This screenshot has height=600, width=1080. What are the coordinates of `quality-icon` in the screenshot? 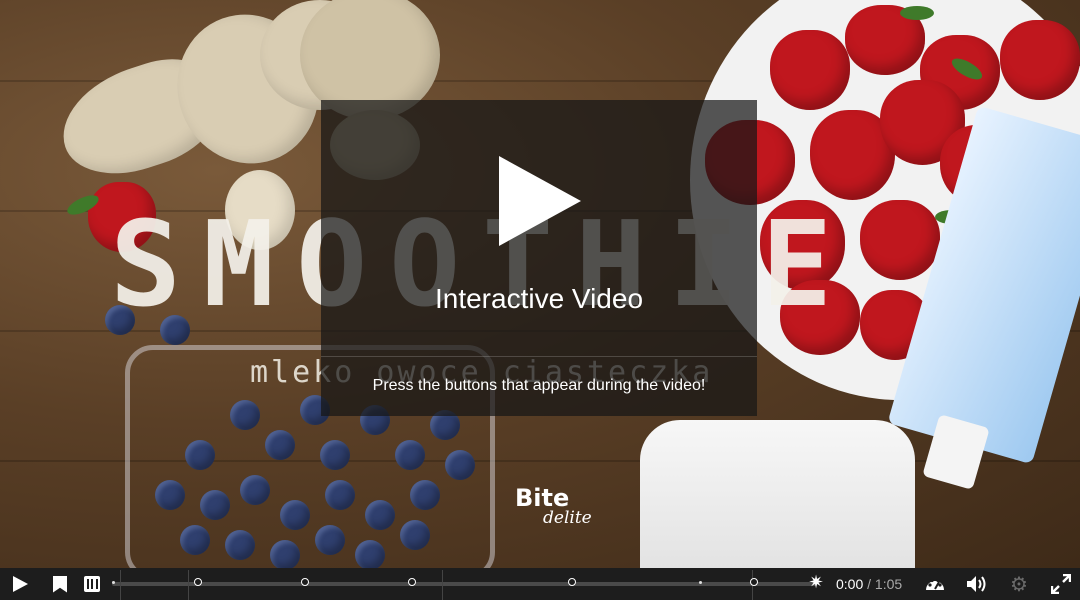 It's located at (935, 584).